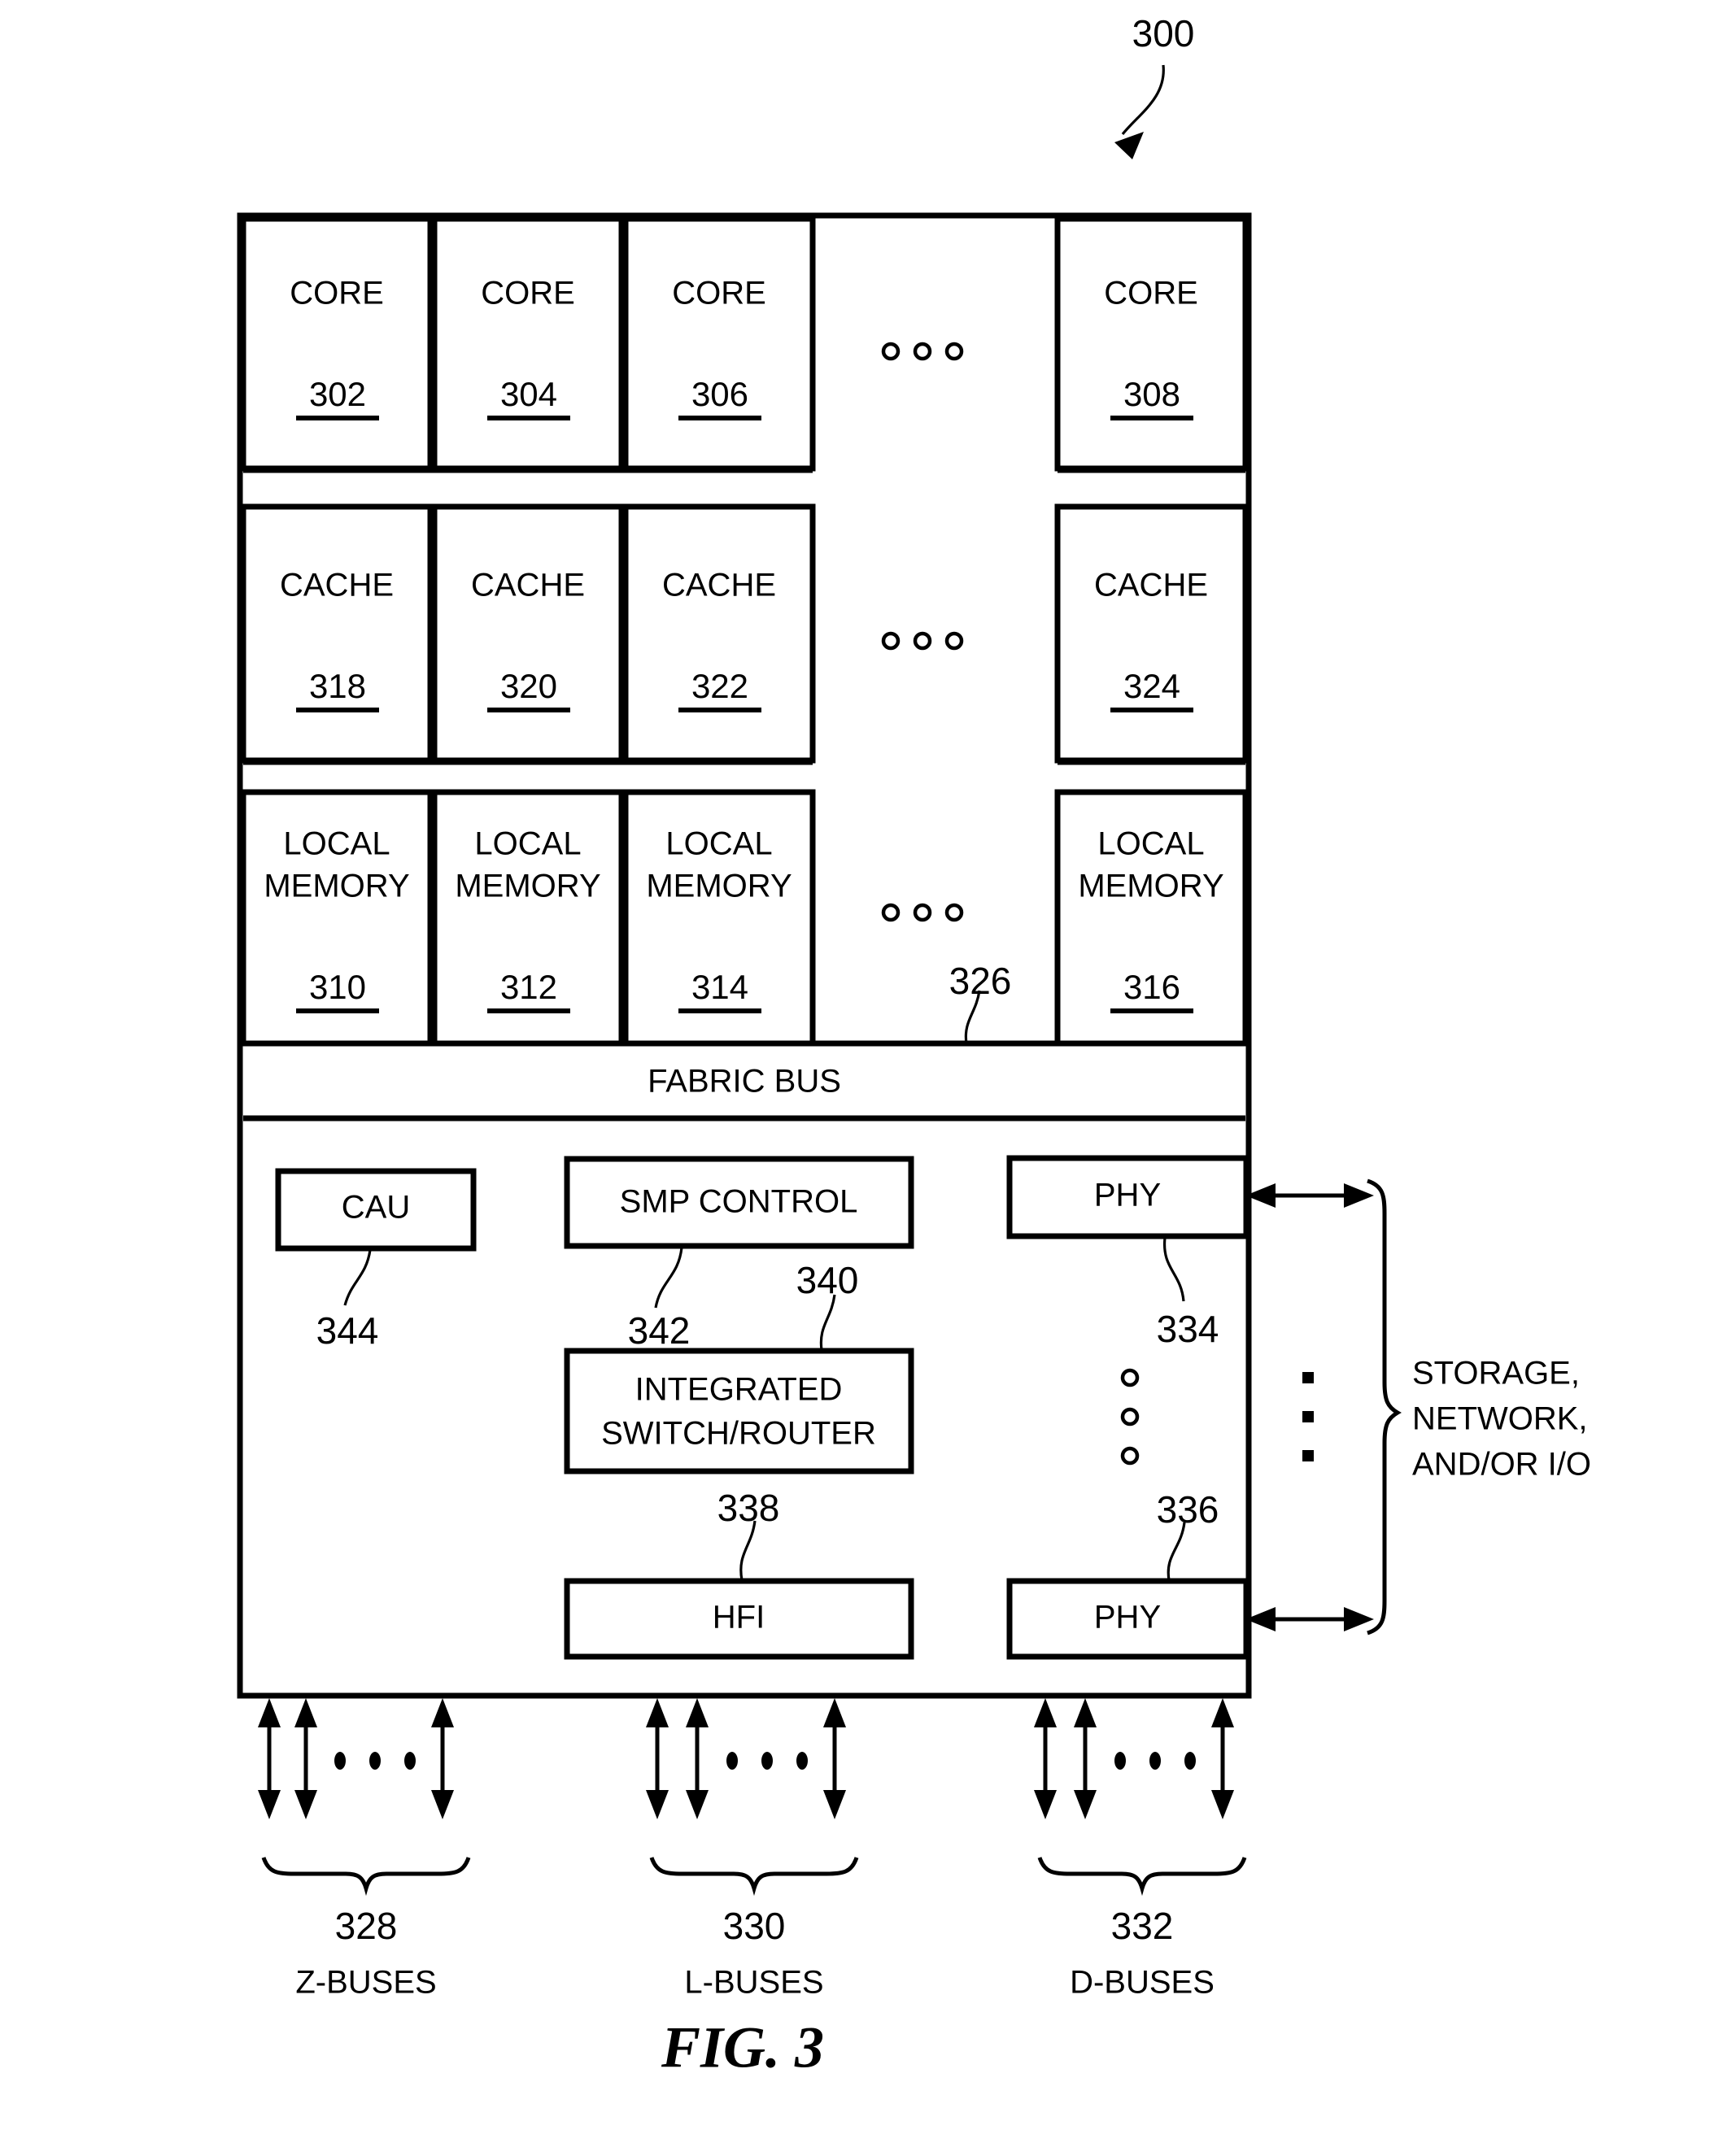 Image resolution: width=1727 pixels, height=2156 pixels. I want to click on local-memory-box-314-label-line2: MEMORY, so click(719, 886).